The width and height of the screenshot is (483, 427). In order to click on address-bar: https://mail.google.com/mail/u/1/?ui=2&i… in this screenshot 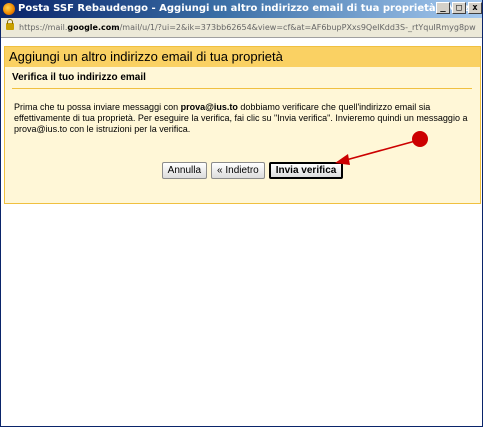, I will do `click(241, 28)`.